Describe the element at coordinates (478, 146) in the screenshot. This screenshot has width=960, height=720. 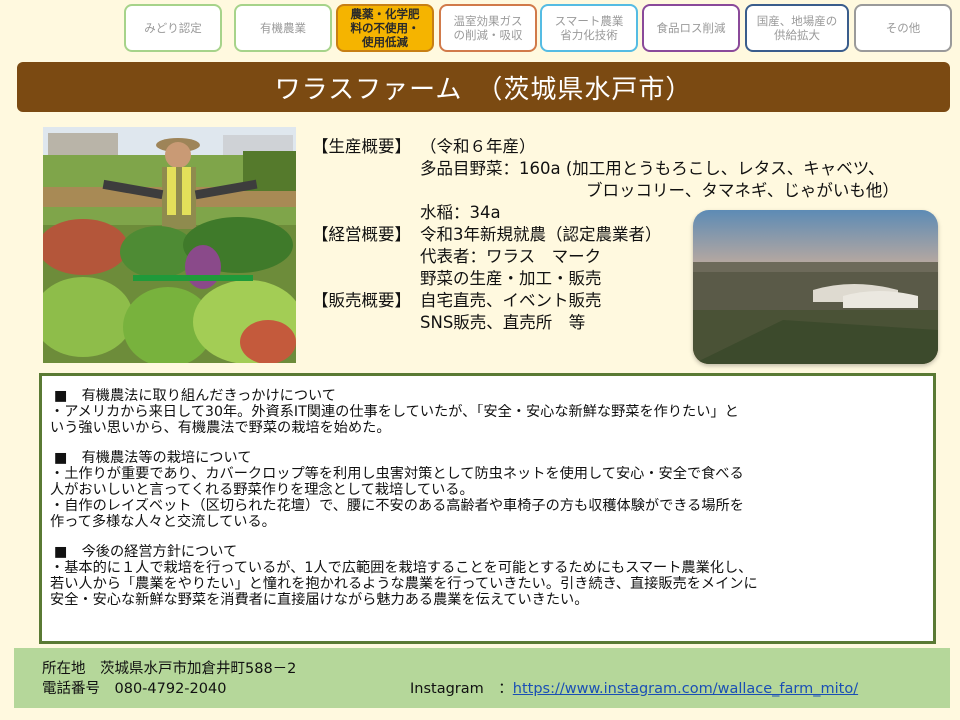
I see `production-year: （令和６年産）` at that location.